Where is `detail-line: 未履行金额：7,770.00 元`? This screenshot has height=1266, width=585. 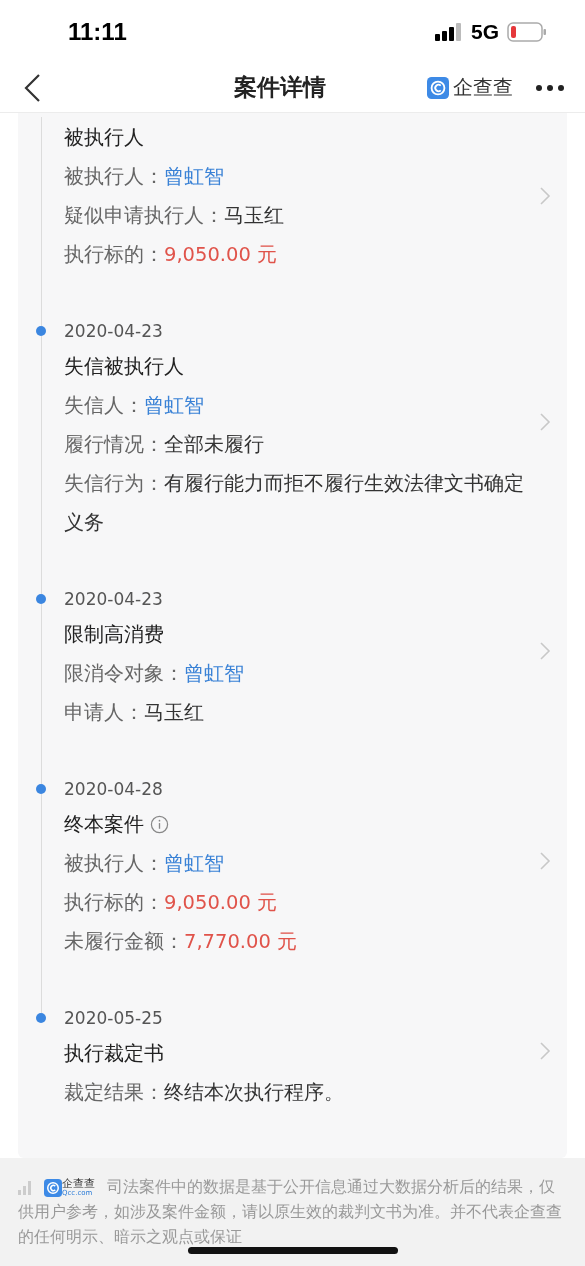 detail-line: 未履行金额：7,770.00 元 is located at coordinates (181, 942).